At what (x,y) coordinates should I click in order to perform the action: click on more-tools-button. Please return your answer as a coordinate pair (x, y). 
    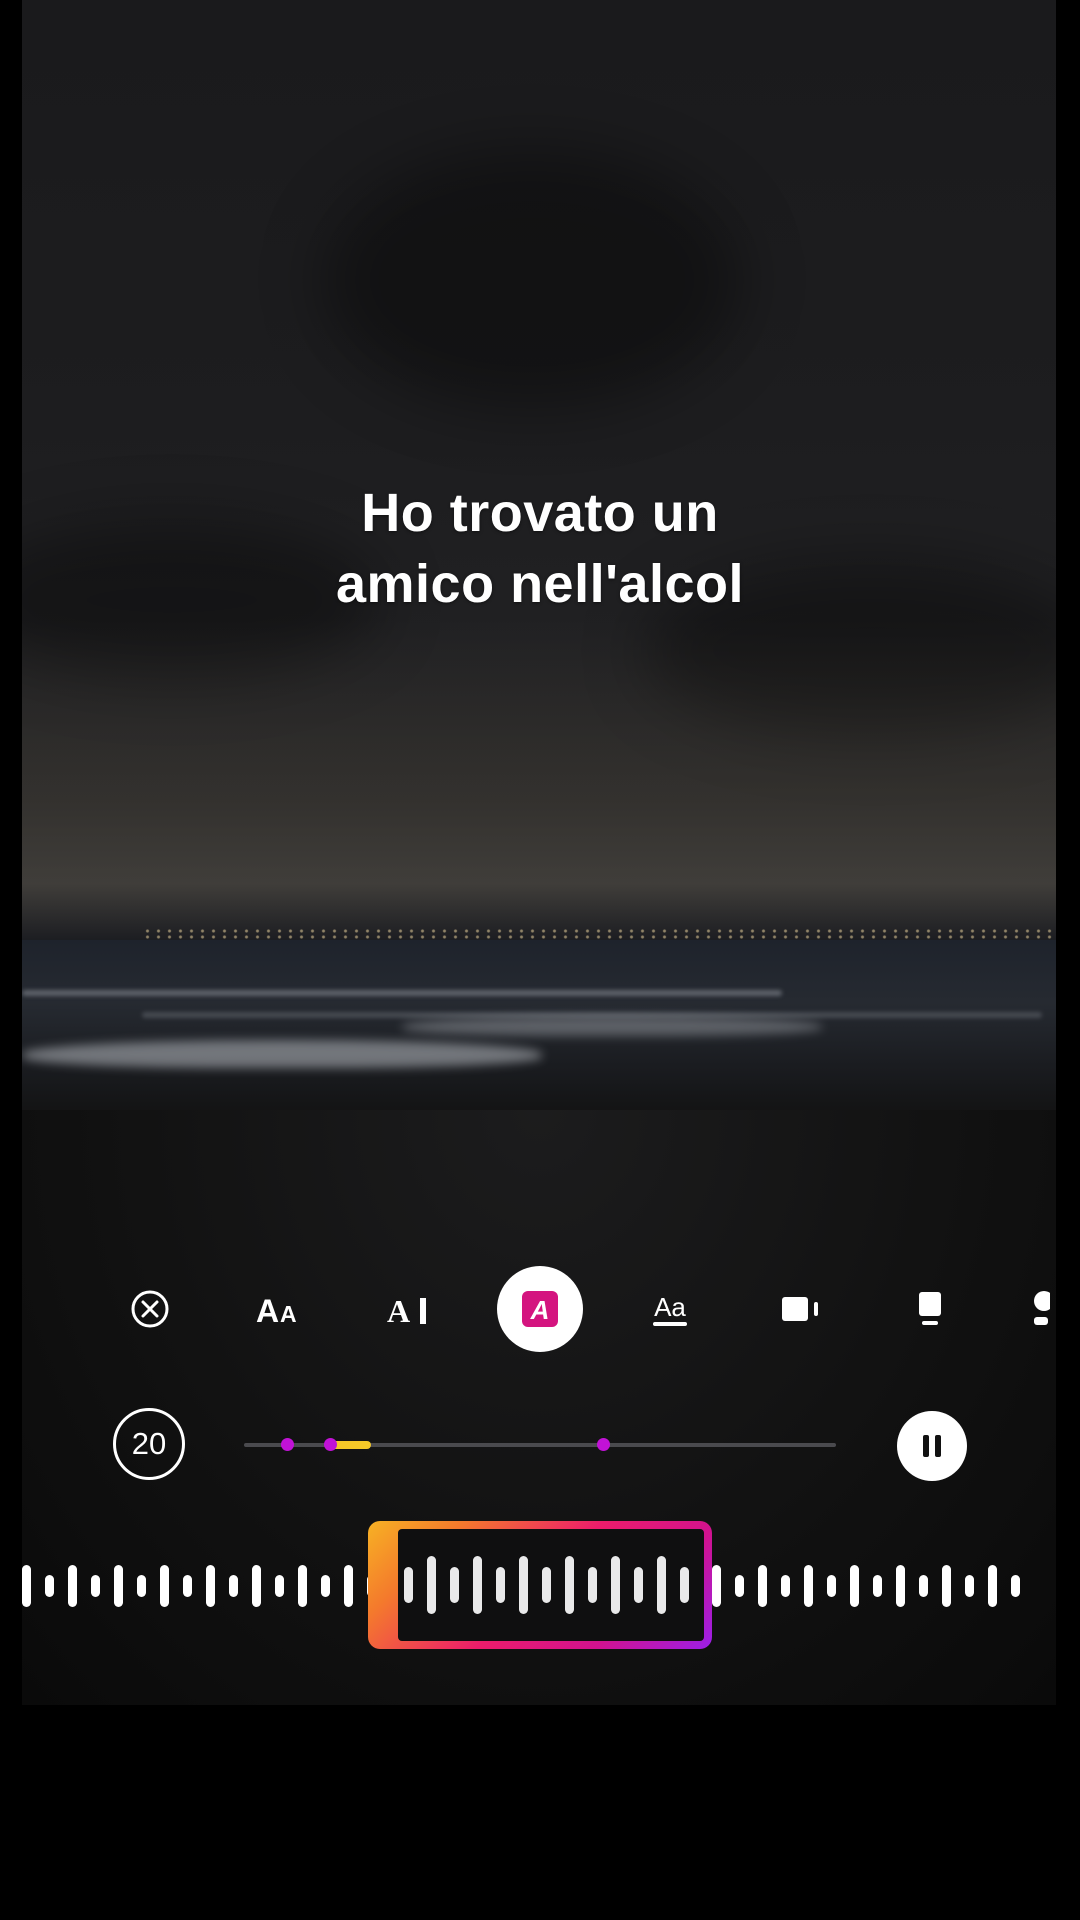
    Looking at the image, I should click on (1033, 1309).